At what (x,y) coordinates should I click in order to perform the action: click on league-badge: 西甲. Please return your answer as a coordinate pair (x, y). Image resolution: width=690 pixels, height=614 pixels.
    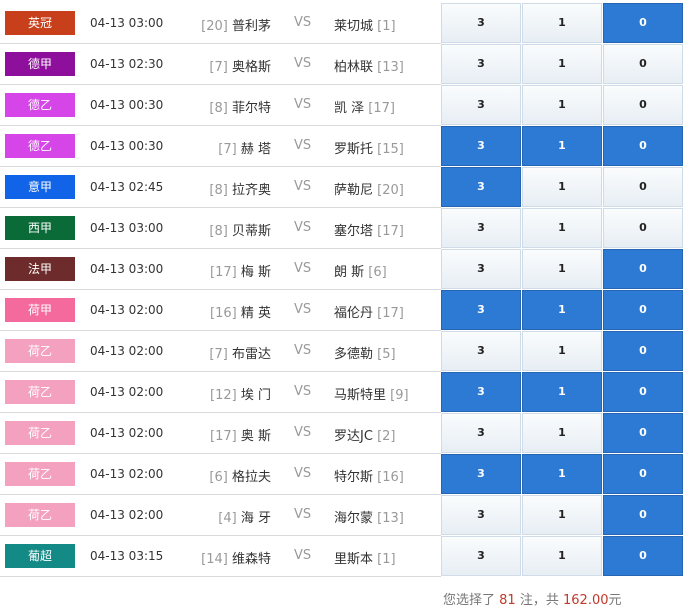
    Looking at the image, I should click on (40, 228).